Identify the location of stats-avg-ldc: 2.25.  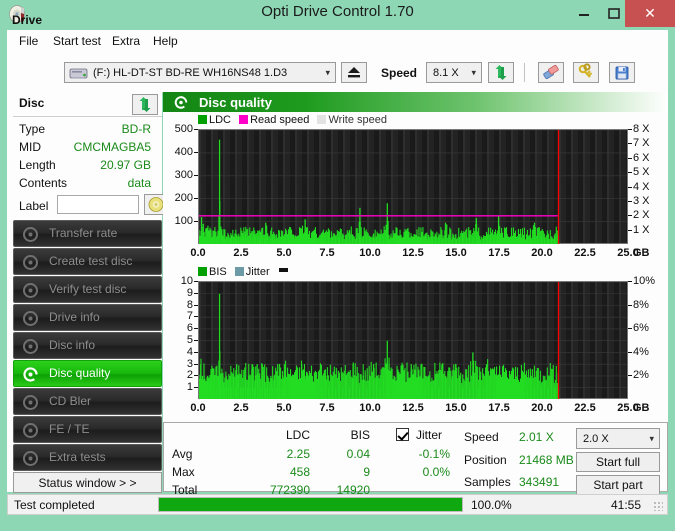
(298, 454).